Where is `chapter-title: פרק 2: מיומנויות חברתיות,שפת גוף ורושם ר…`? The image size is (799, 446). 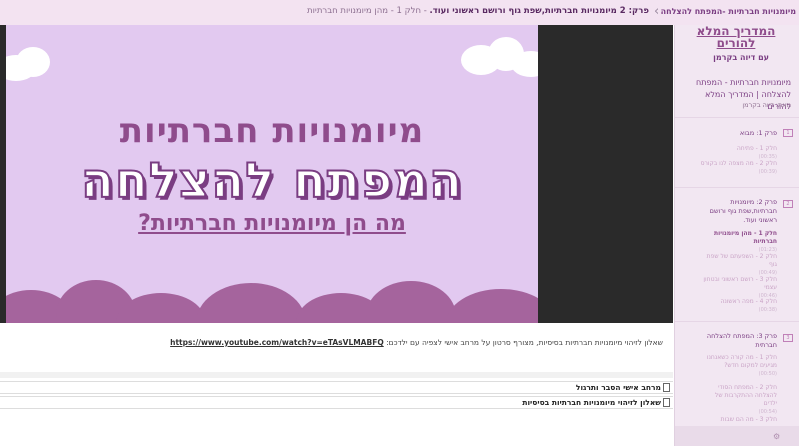 chapter-title: פרק 2: מיומנויות חברתיות,שפת גוף ורושם ר… is located at coordinates (739, 211).